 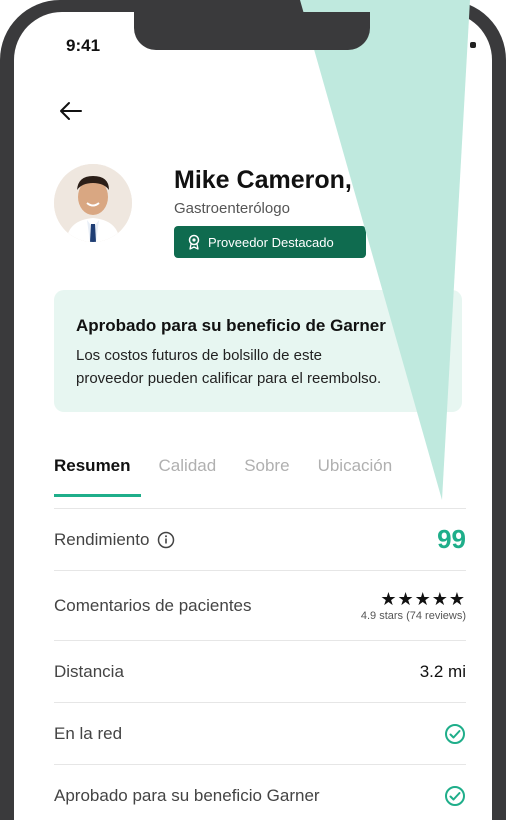 What do you see at coordinates (187, 795) in the screenshot?
I see `approved-benefit-label: Aprobado para su beneficio Garner` at bounding box center [187, 795].